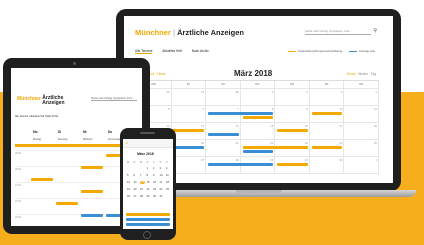 The image size is (424, 245). Describe the element at coordinates (292, 114) in the screenshot. I see `calendar-day-cell: 9` at that location.